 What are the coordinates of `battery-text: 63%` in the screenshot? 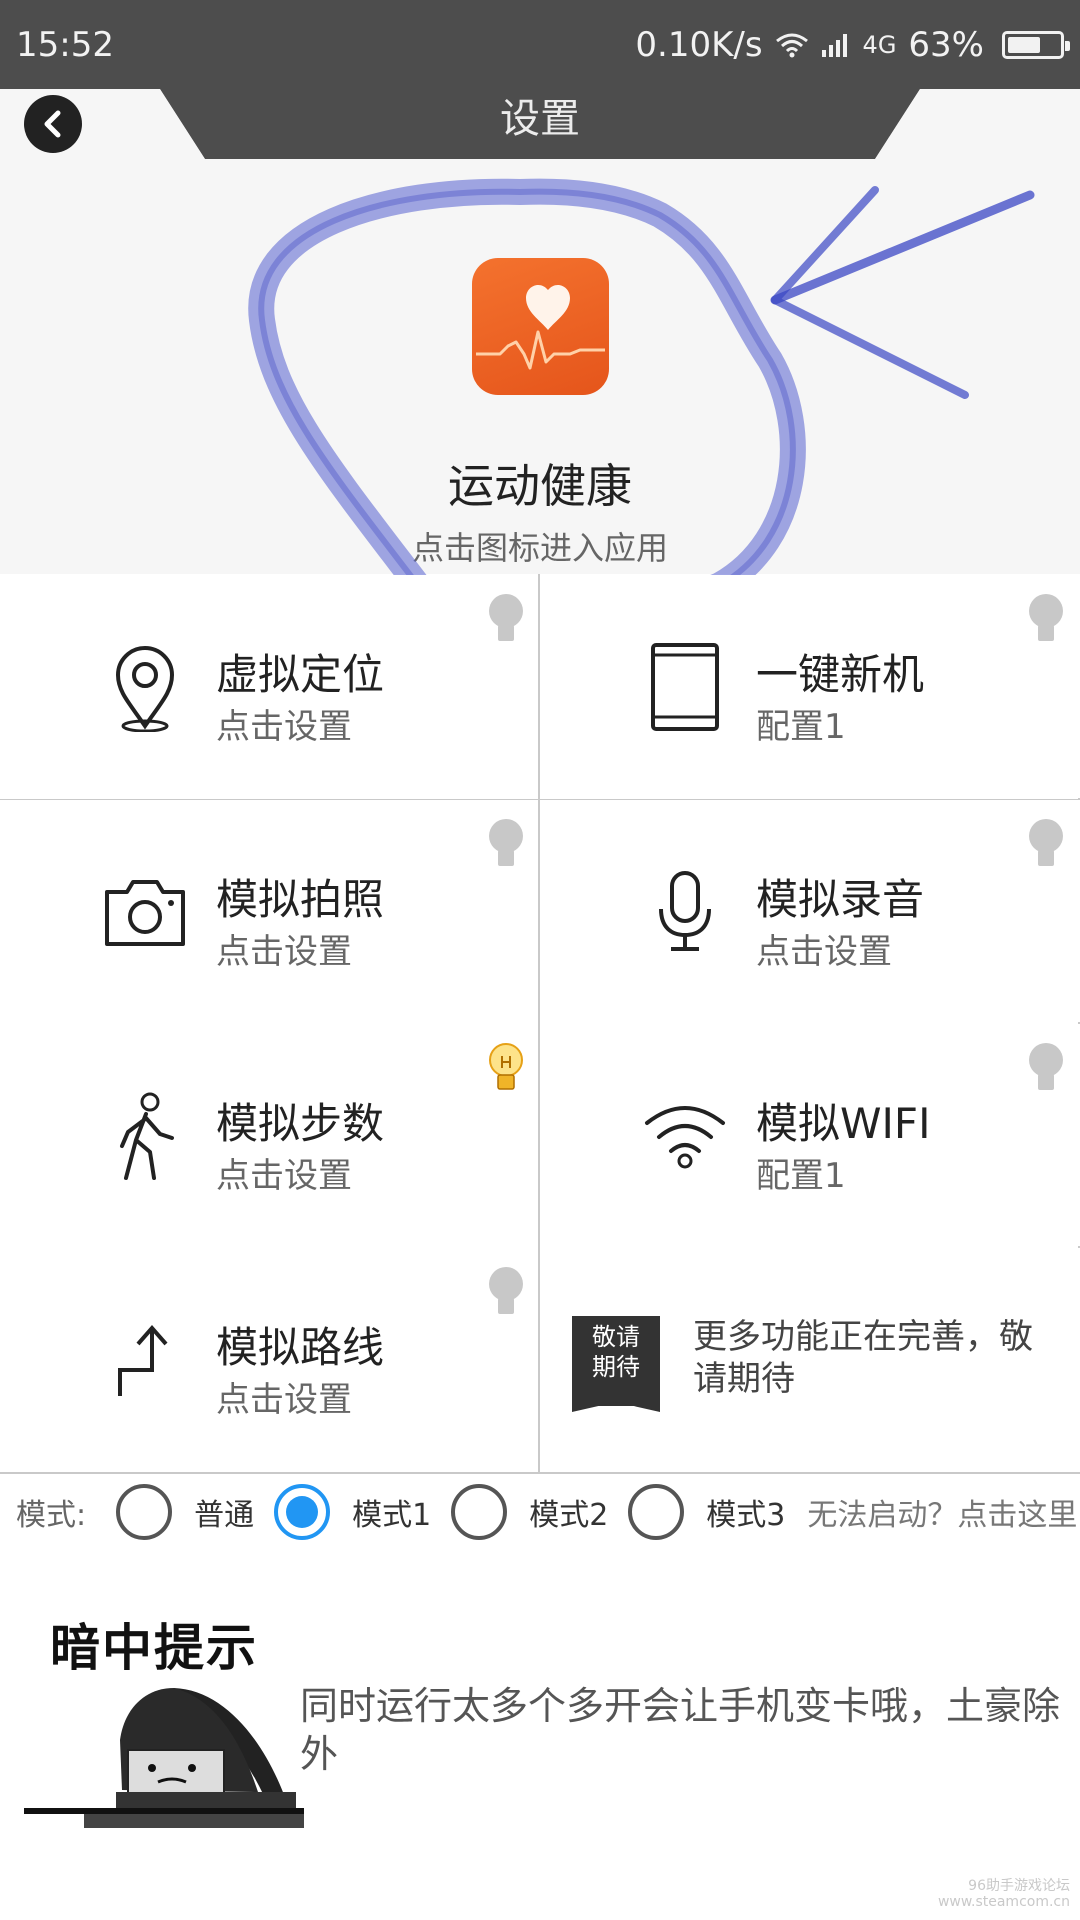 It's located at (946, 44).